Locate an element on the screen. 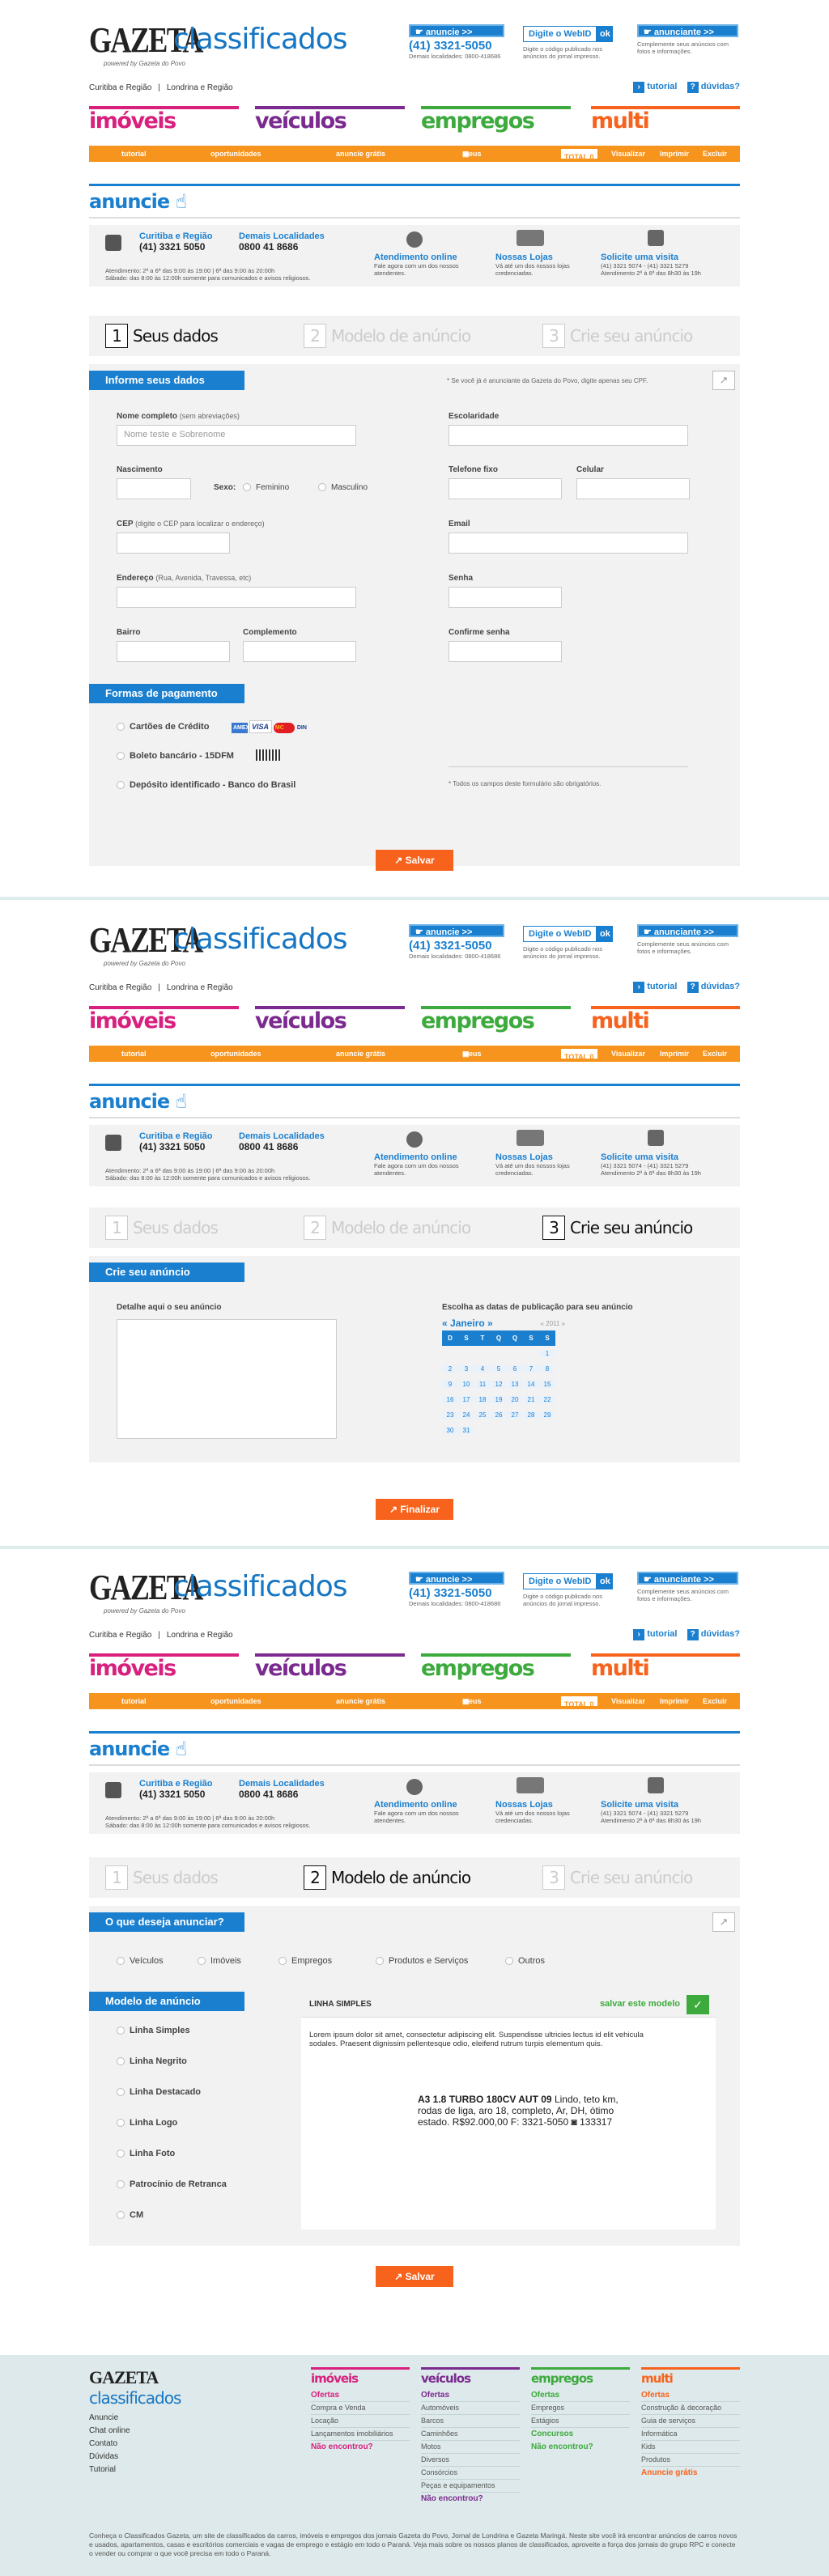 The image size is (829, 2576). email-input is located at coordinates (568, 543).